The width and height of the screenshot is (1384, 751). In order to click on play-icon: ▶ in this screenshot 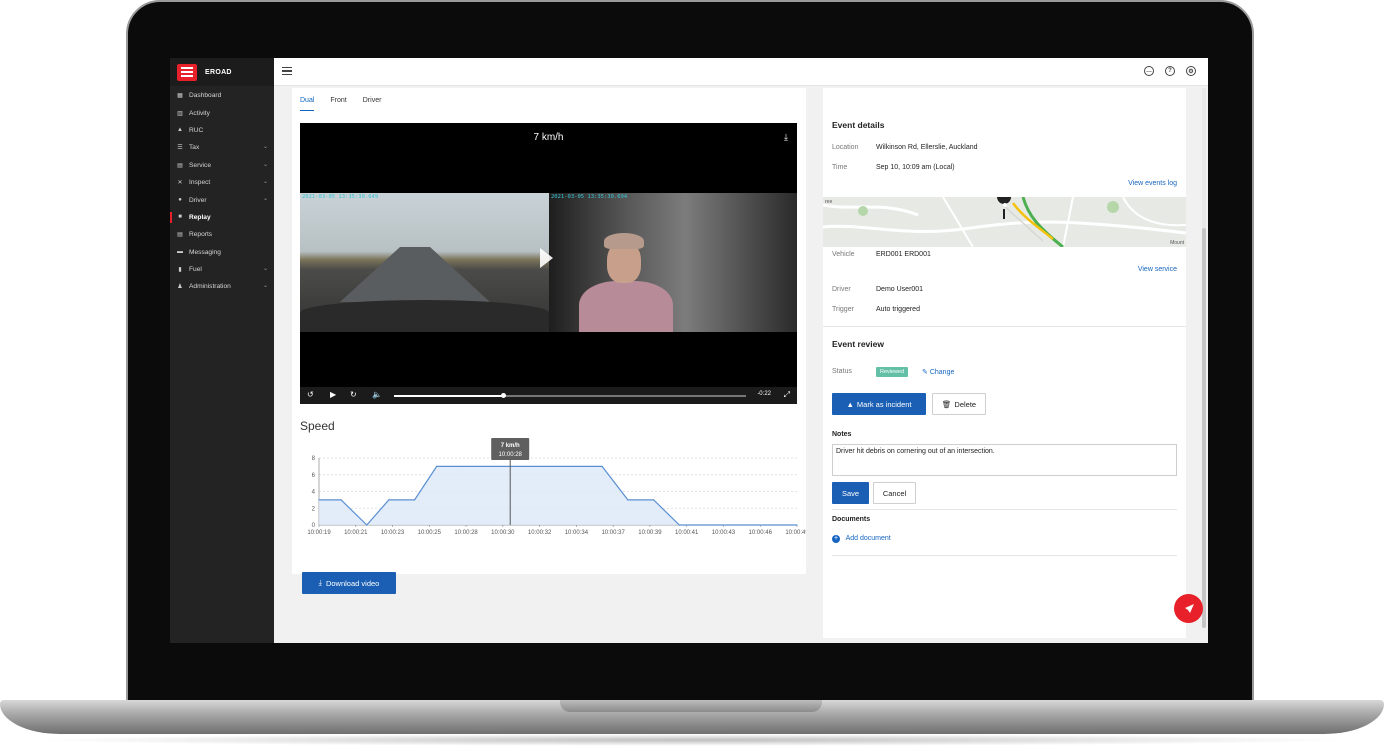, I will do `click(333, 394)`.